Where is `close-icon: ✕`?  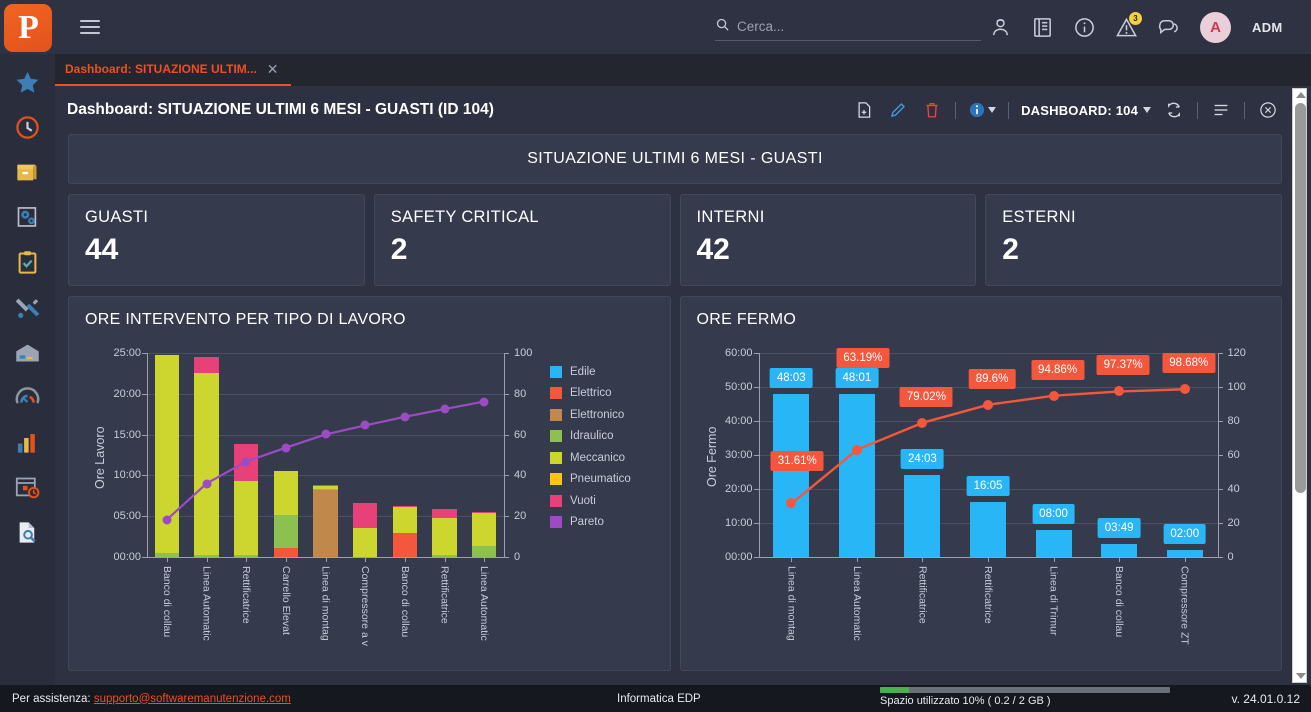 close-icon: ✕ is located at coordinates (273, 69).